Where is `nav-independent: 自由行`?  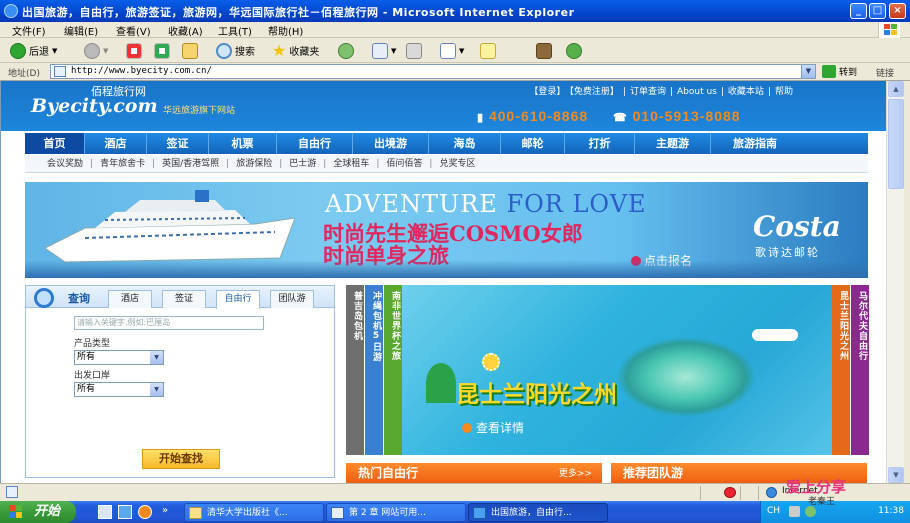 nav-independent: 自由行 is located at coordinates (315, 143).